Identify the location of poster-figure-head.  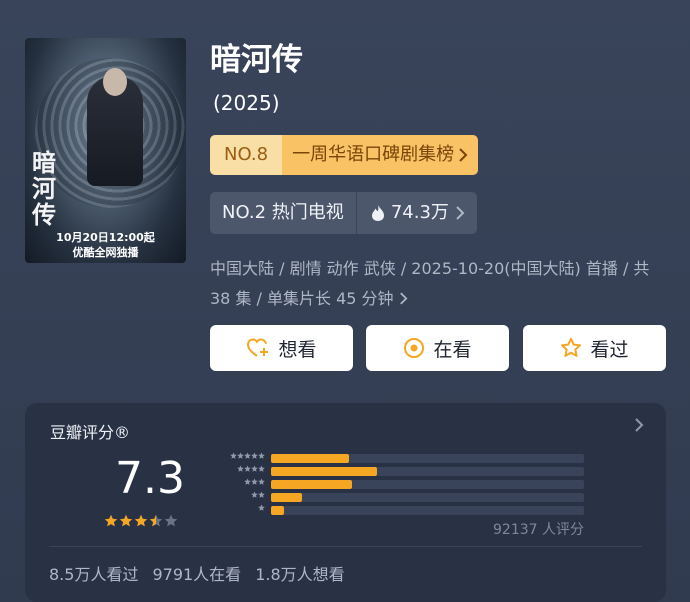
(115, 82).